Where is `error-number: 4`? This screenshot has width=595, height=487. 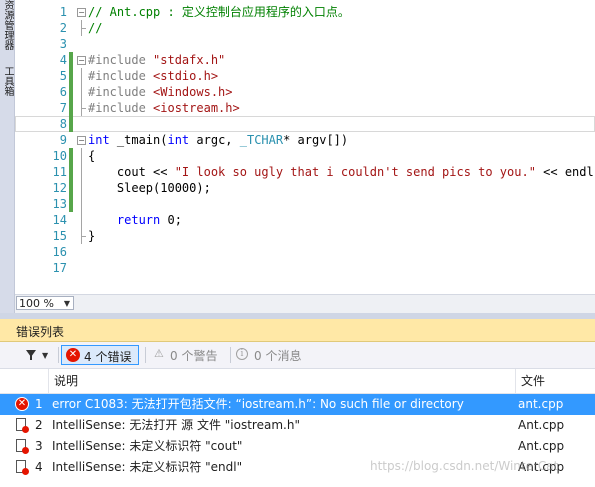 error-number: 4 is located at coordinates (39, 467).